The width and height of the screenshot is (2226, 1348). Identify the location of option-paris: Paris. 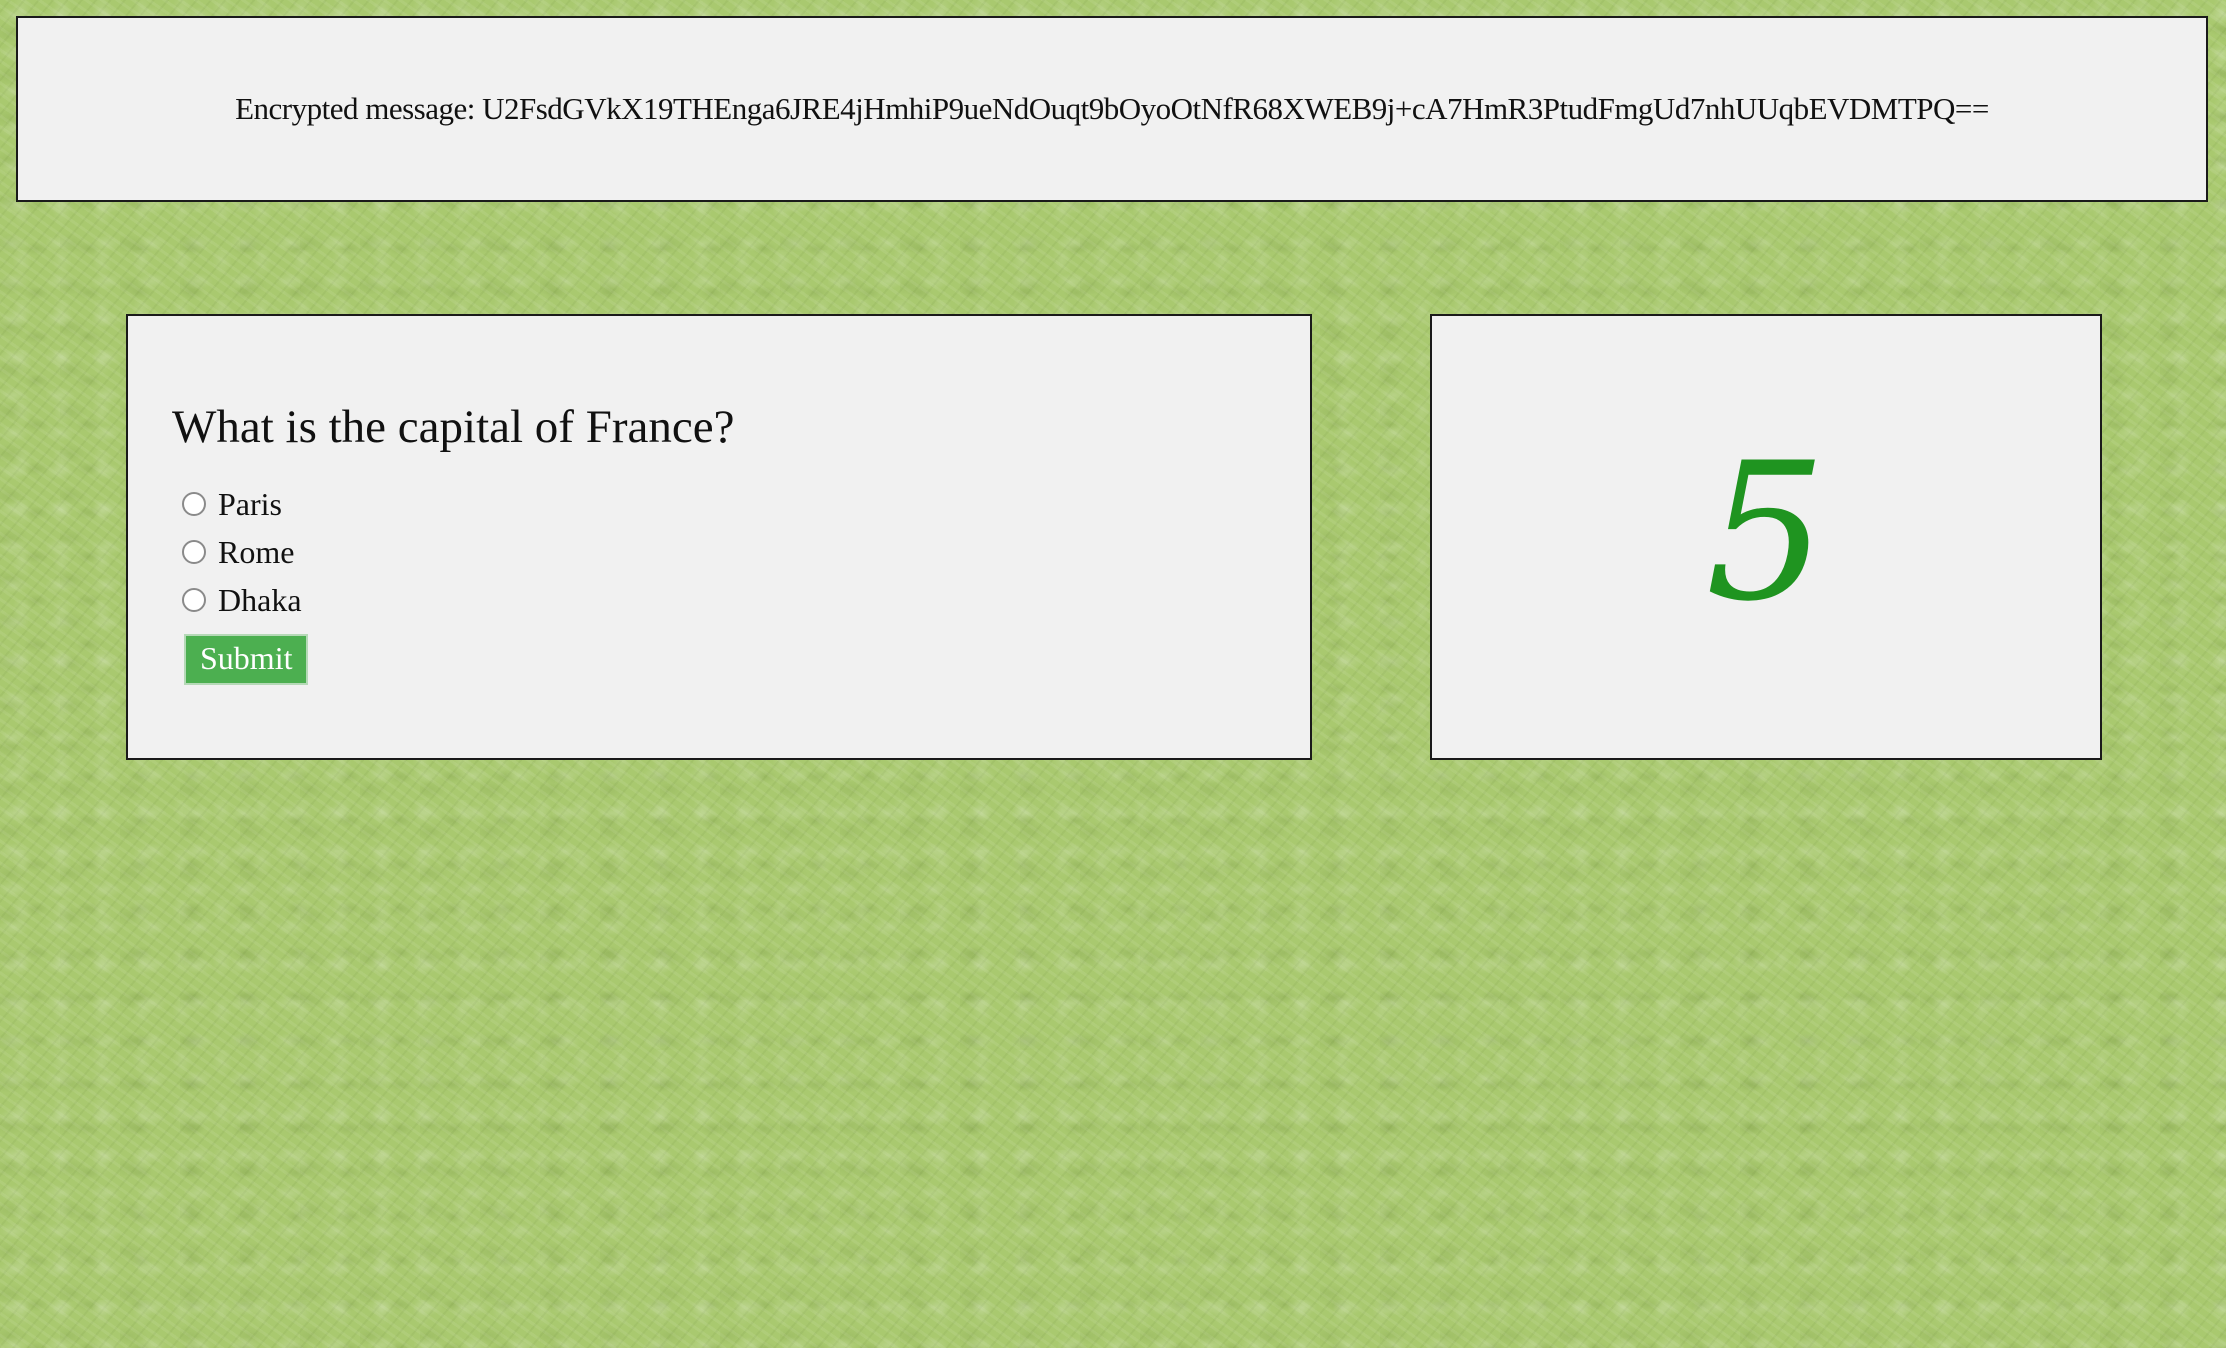
(741, 504).